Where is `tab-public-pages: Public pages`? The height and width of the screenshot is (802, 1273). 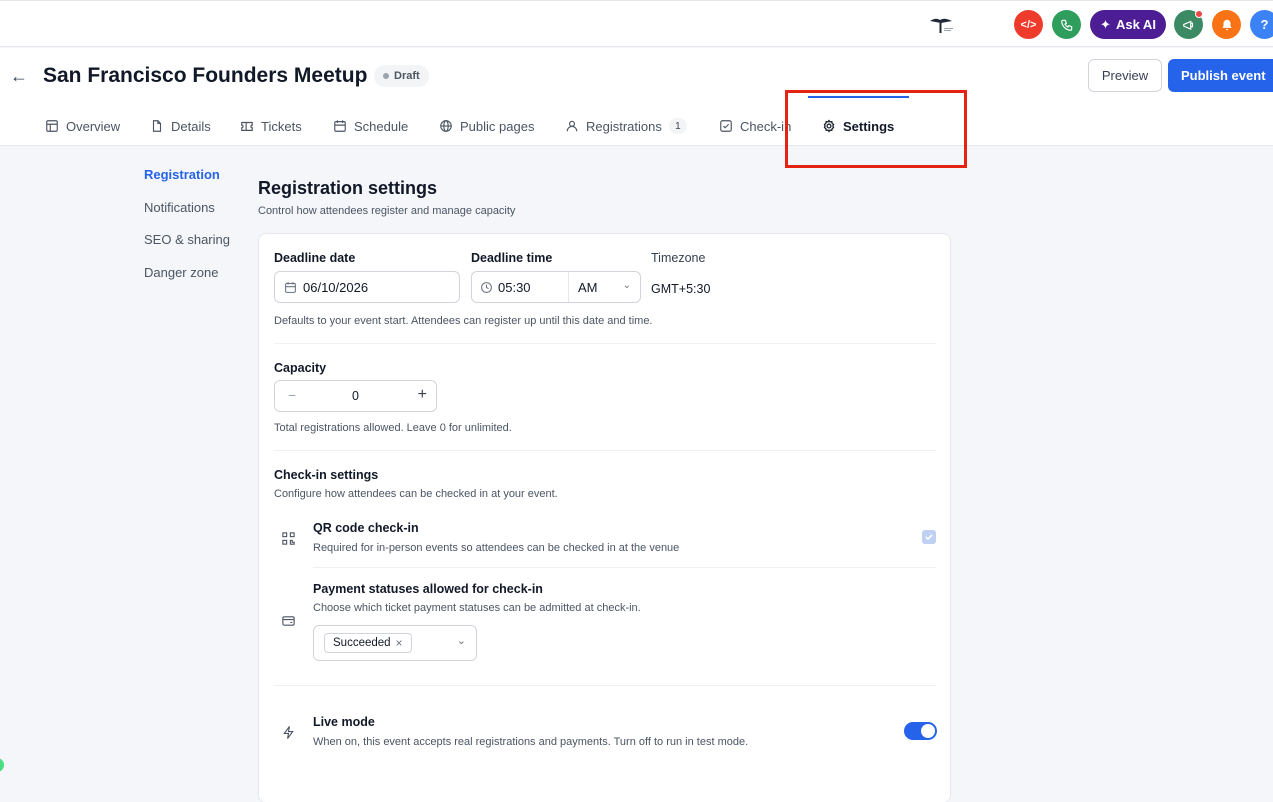 tab-public-pages: Public pages is located at coordinates (486, 126).